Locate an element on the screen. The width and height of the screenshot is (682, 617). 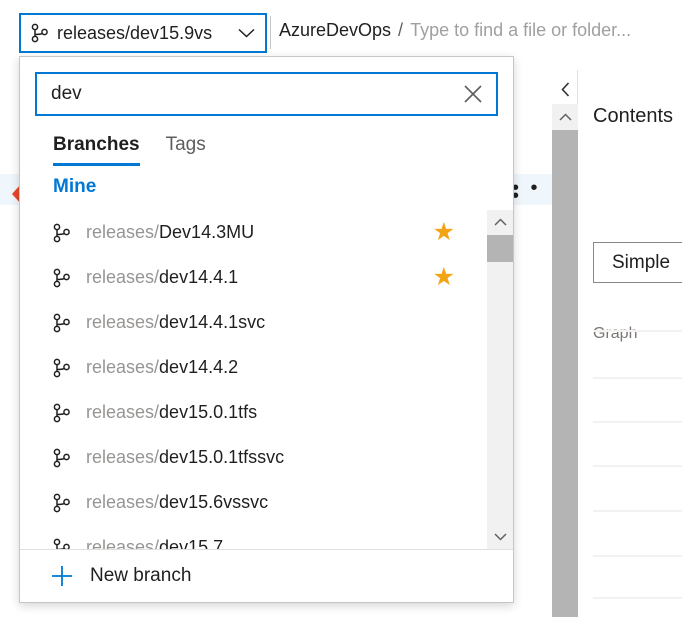
new-branch-button: New branch is located at coordinates (266, 575).